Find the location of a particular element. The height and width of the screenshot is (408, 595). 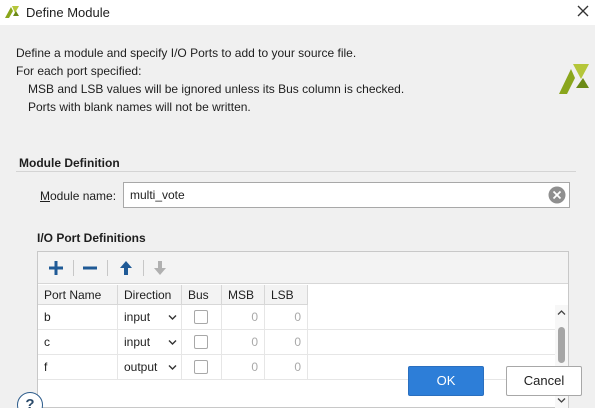

module-name-input is located at coordinates (346, 195).